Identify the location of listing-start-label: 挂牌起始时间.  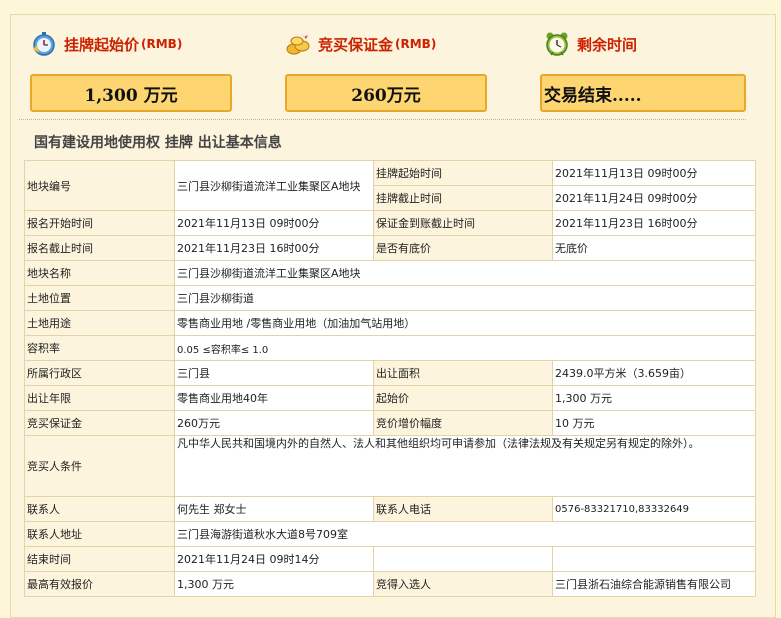
(463, 173).